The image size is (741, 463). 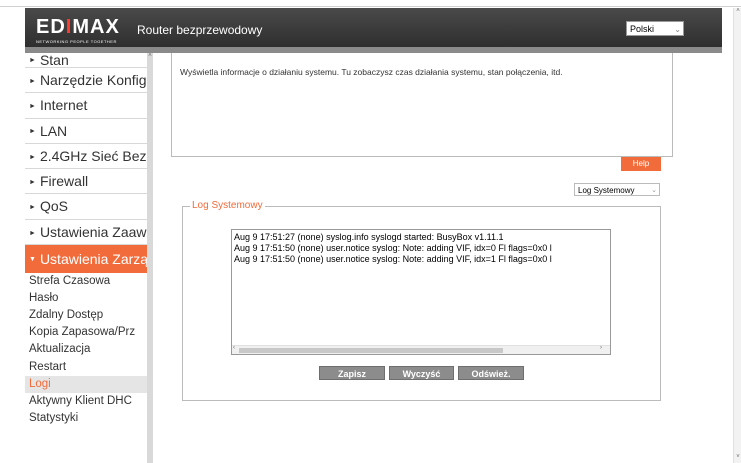 I want to click on language-select: Polski ⌄, so click(x=655, y=28).